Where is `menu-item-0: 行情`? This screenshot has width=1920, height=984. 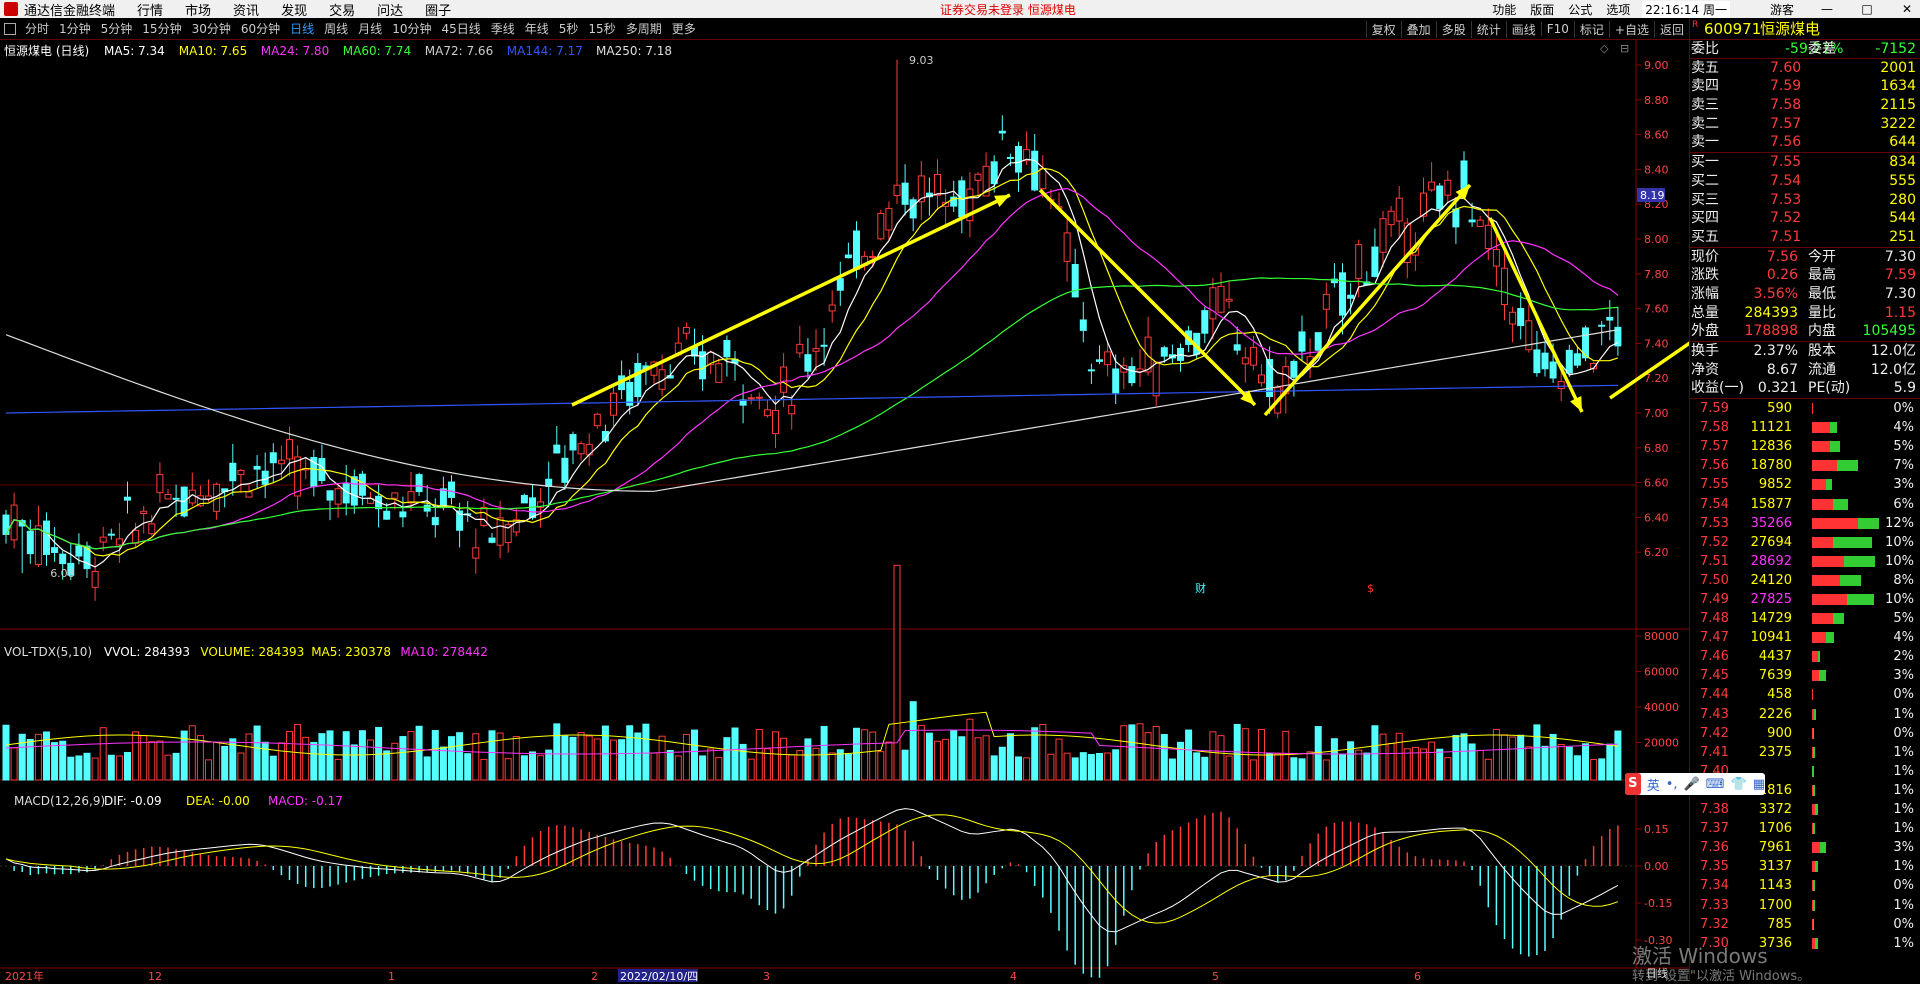
menu-item-0: 行情 is located at coordinates (150, 9).